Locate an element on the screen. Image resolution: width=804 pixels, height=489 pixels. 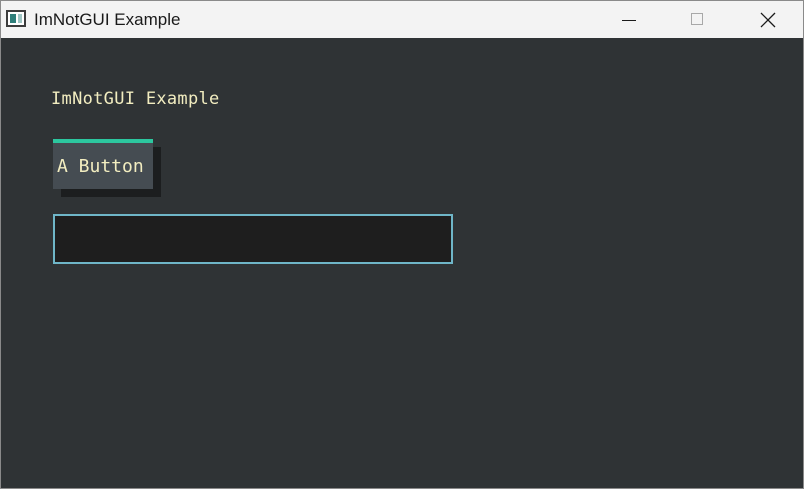
page-heading: ImNotGUI Example is located at coordinates (135, 99).